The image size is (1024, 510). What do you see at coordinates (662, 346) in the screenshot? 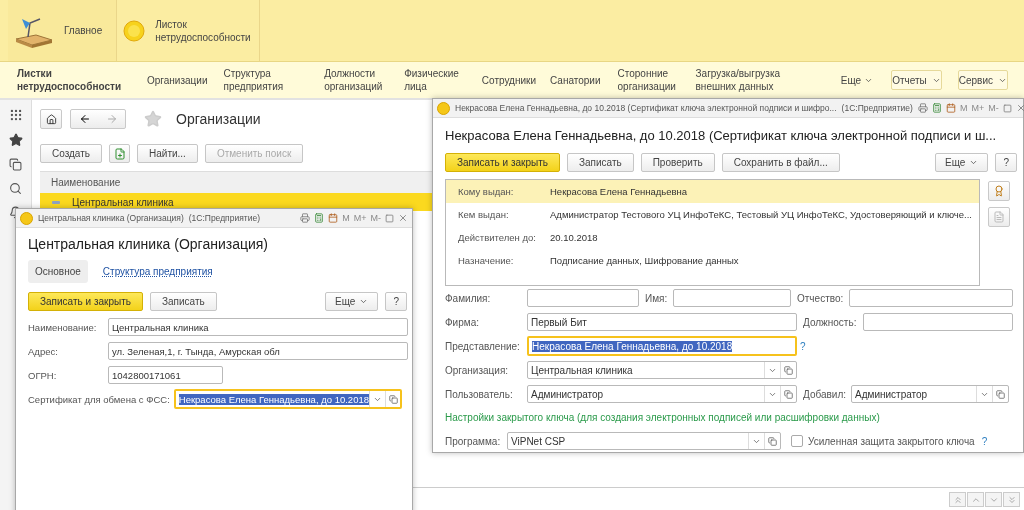
I see `input-field: Некрасова Елена Геннадьевна, до 10.2018` at bounding box center [662, 346].